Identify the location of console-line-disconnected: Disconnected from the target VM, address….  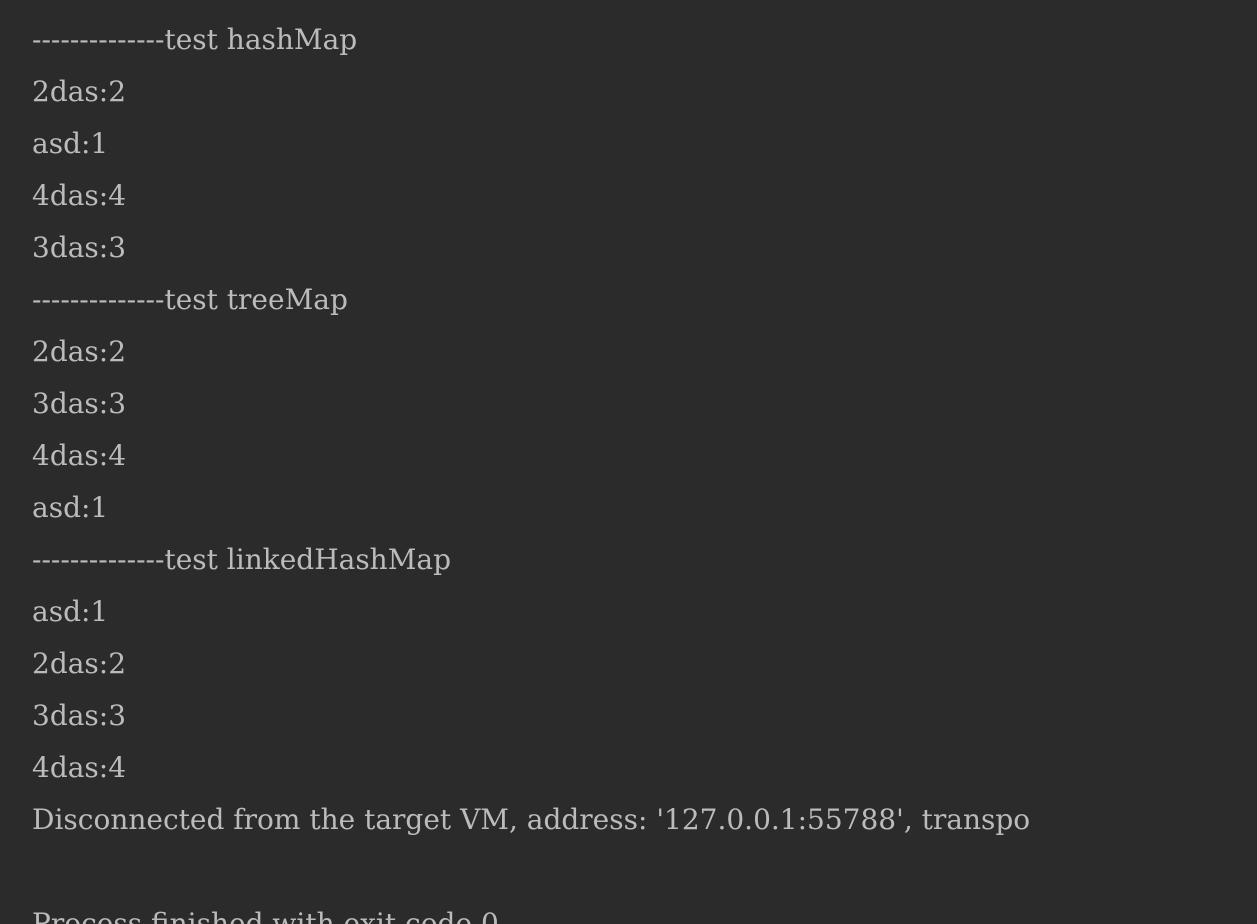
(531, 819).